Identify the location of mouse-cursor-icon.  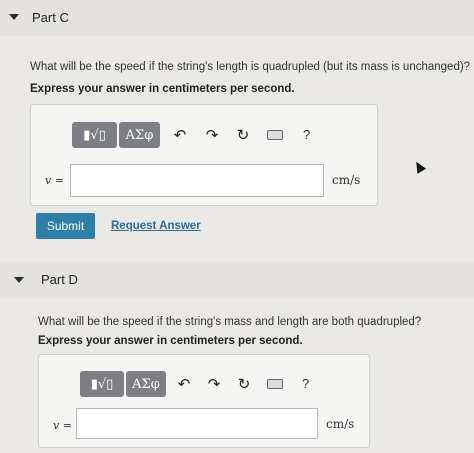
(419, 166).